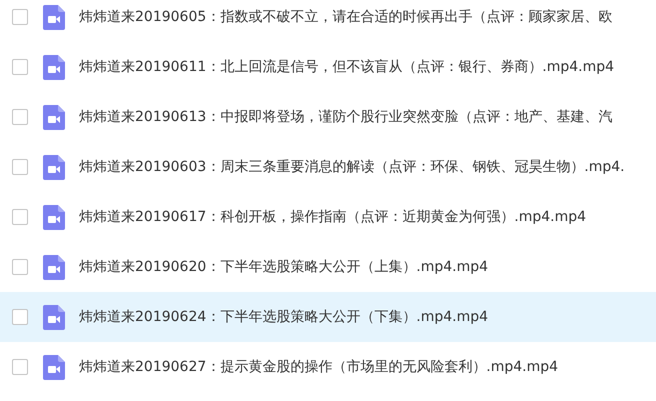 Image resolution: width=656 pixels, height=401 pixels. I want to click on file-name: 炜炜道来20190611：北上回流是信号，但不该盲从（点评：银行、券商）.mp4.mp4, so click(346, 67).